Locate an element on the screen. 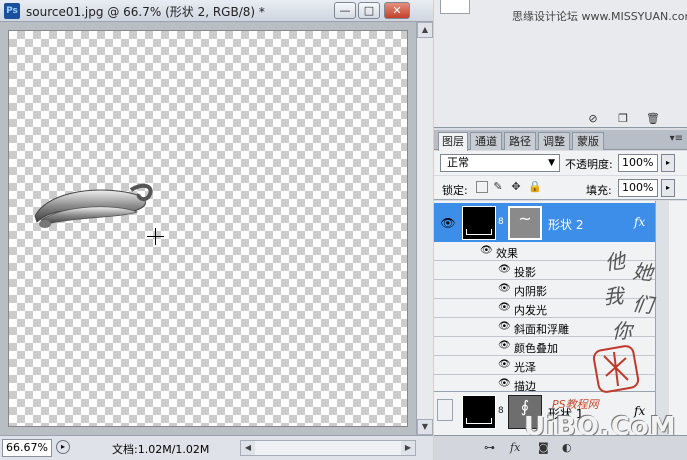 Image resolution: width=687 pixels, height=460 pixels. svg-text: 她 is located at coordinates (643, 272).